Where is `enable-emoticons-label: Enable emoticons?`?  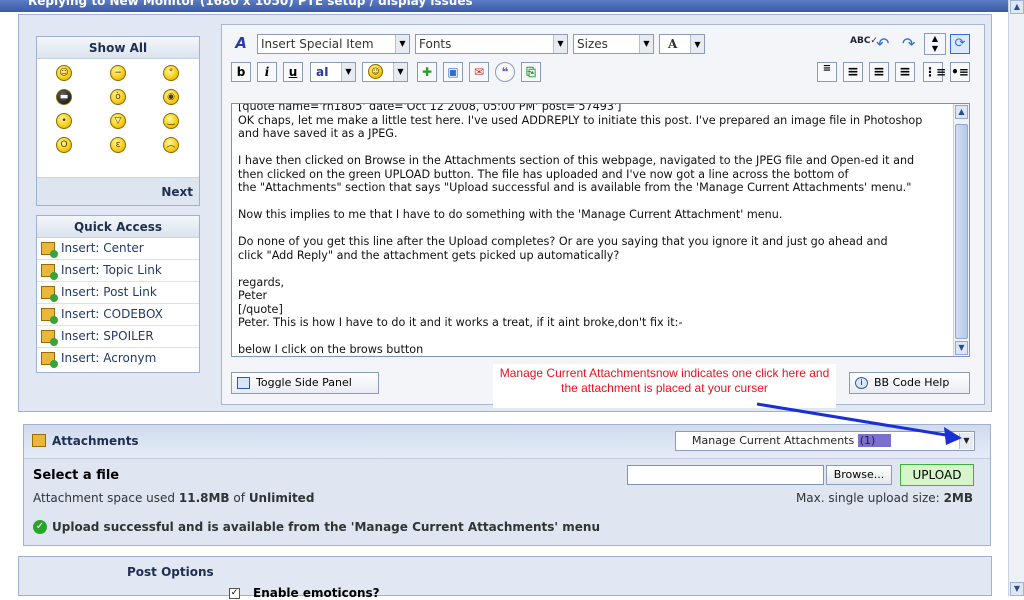
enable-emoticons-label: Enable emoticons? is located at coordinates (316, 593).